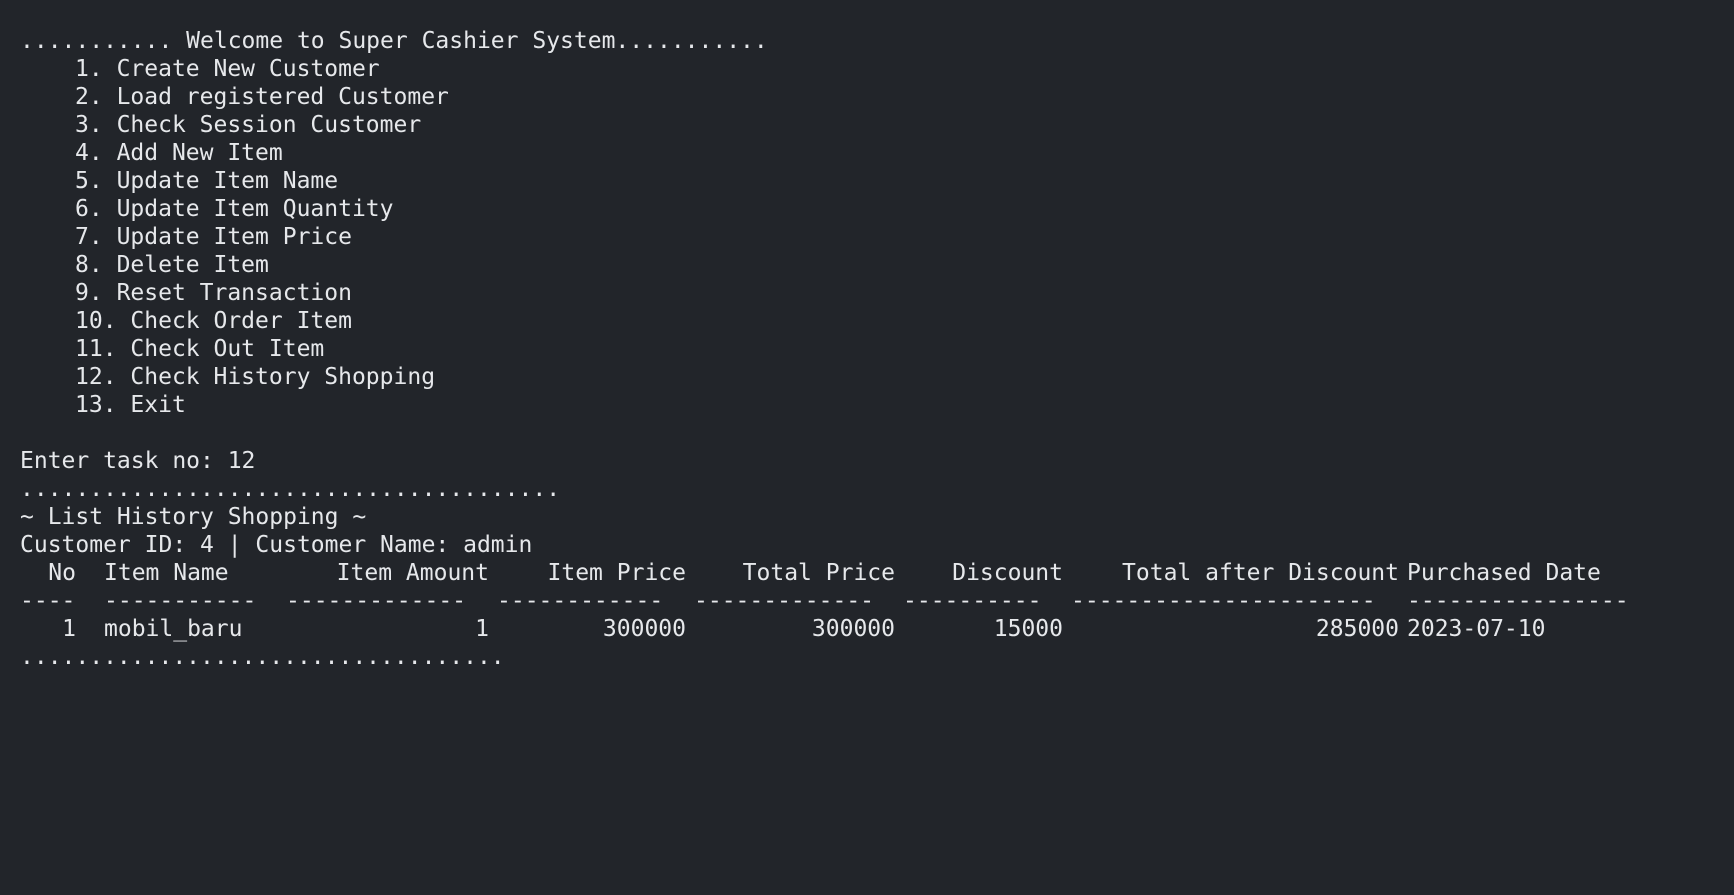 This screenshot has height=895, width=1734. Describe the element at coordinates (580, 601) in the screenshot. I see `rule-item-price: ------------` at that location.